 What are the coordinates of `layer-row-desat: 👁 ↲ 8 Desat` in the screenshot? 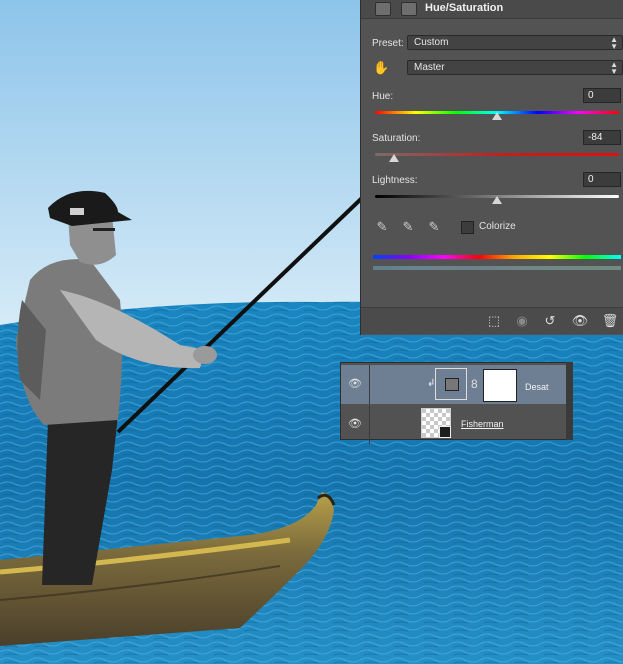 It's located at (454, 384).